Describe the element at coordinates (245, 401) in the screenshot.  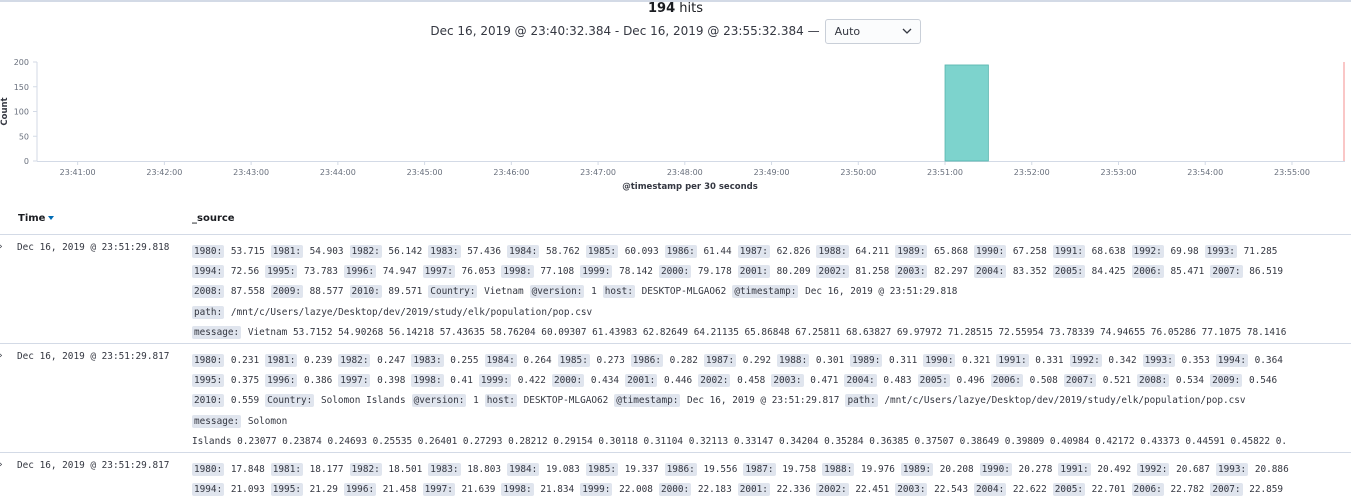
I see `field-value: 0.559` at that location.